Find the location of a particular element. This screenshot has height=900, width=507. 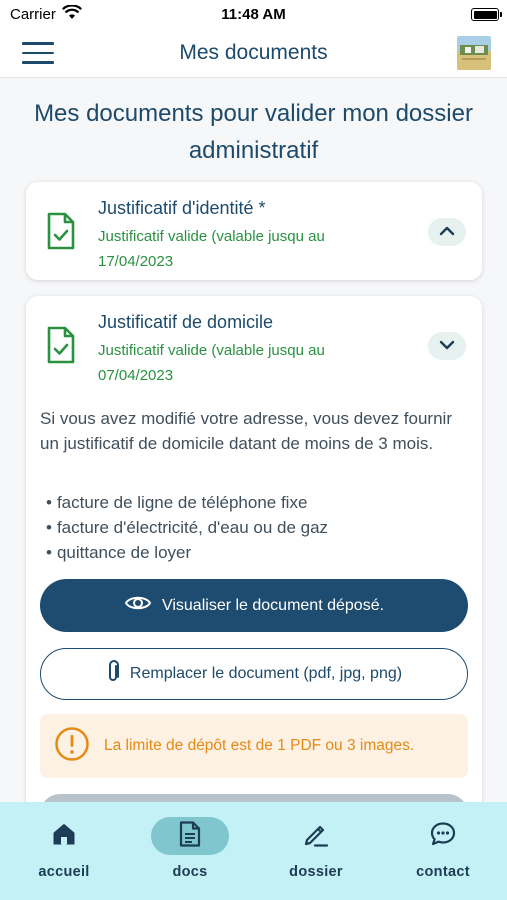

status-bar: Carrier 11:48 AM is located at coordinates (253, 15).